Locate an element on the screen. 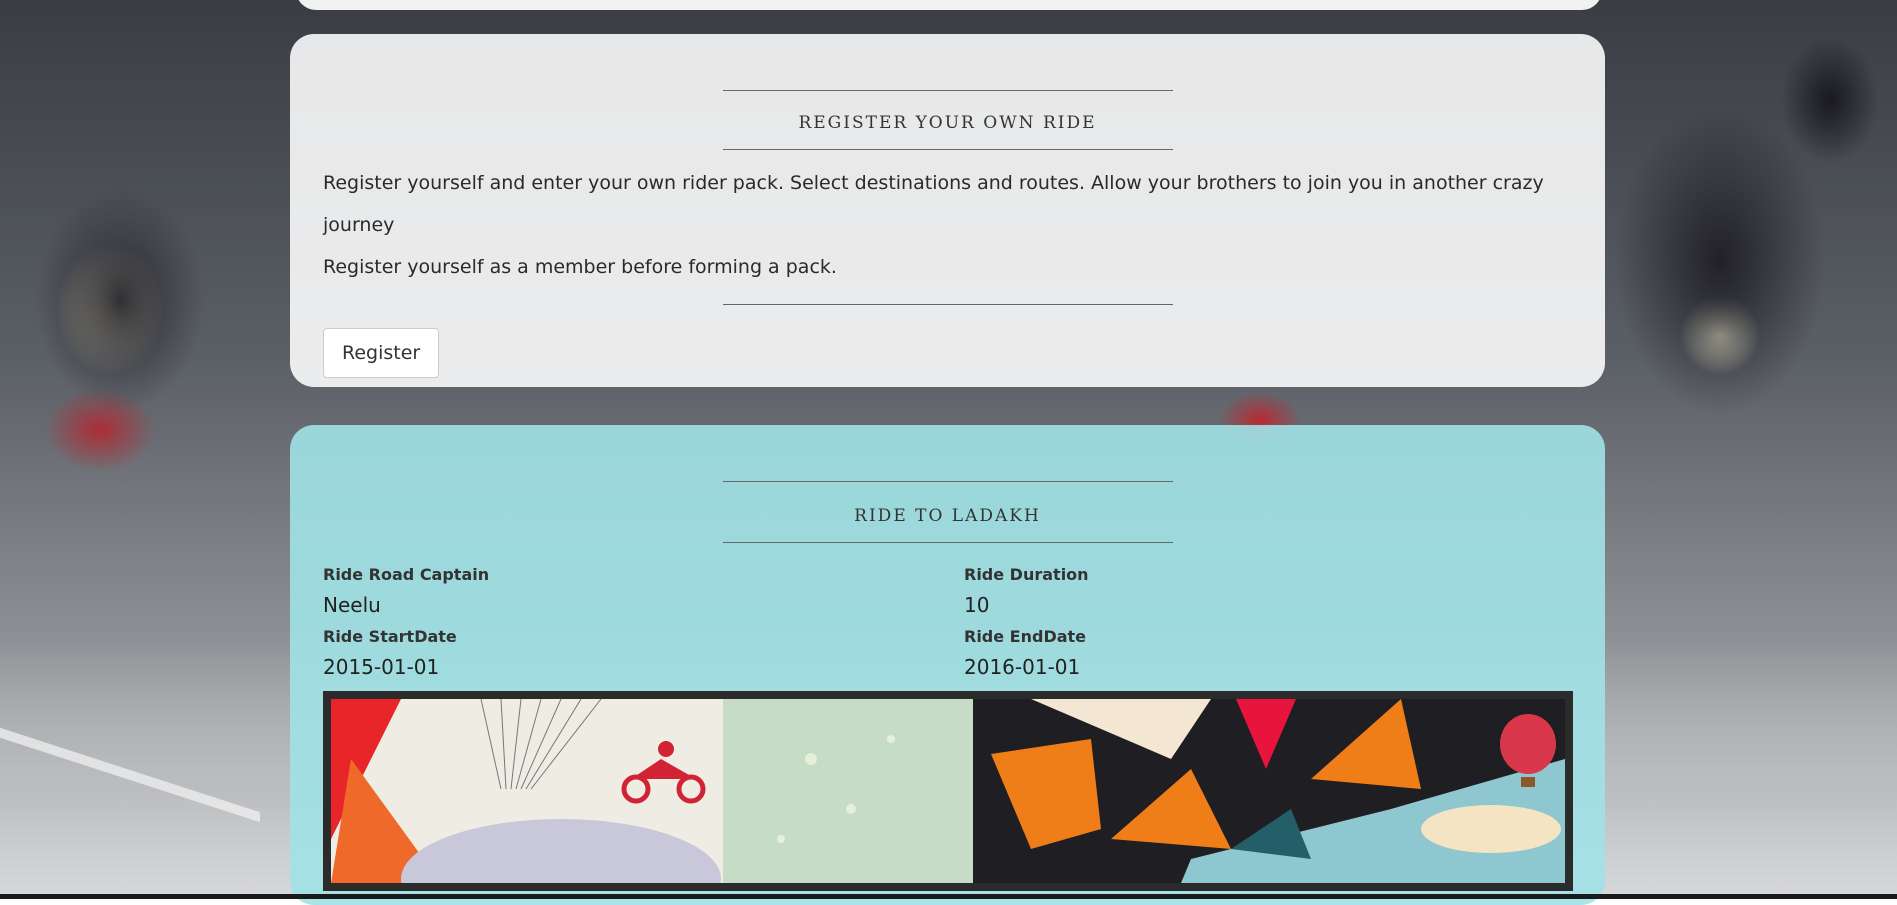  start-date-value: 2015-01-01 is located at coordinates (381, 667).